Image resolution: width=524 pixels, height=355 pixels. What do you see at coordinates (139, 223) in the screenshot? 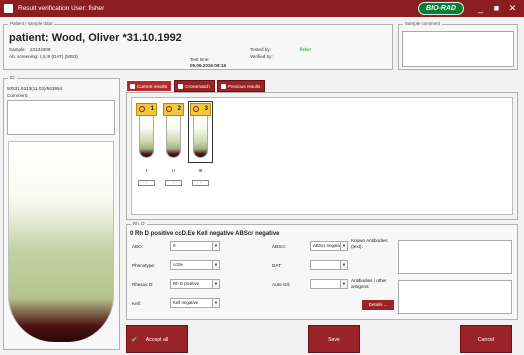
I see `result-panel-legend: Rh. D` at bounding box center [139, 223].